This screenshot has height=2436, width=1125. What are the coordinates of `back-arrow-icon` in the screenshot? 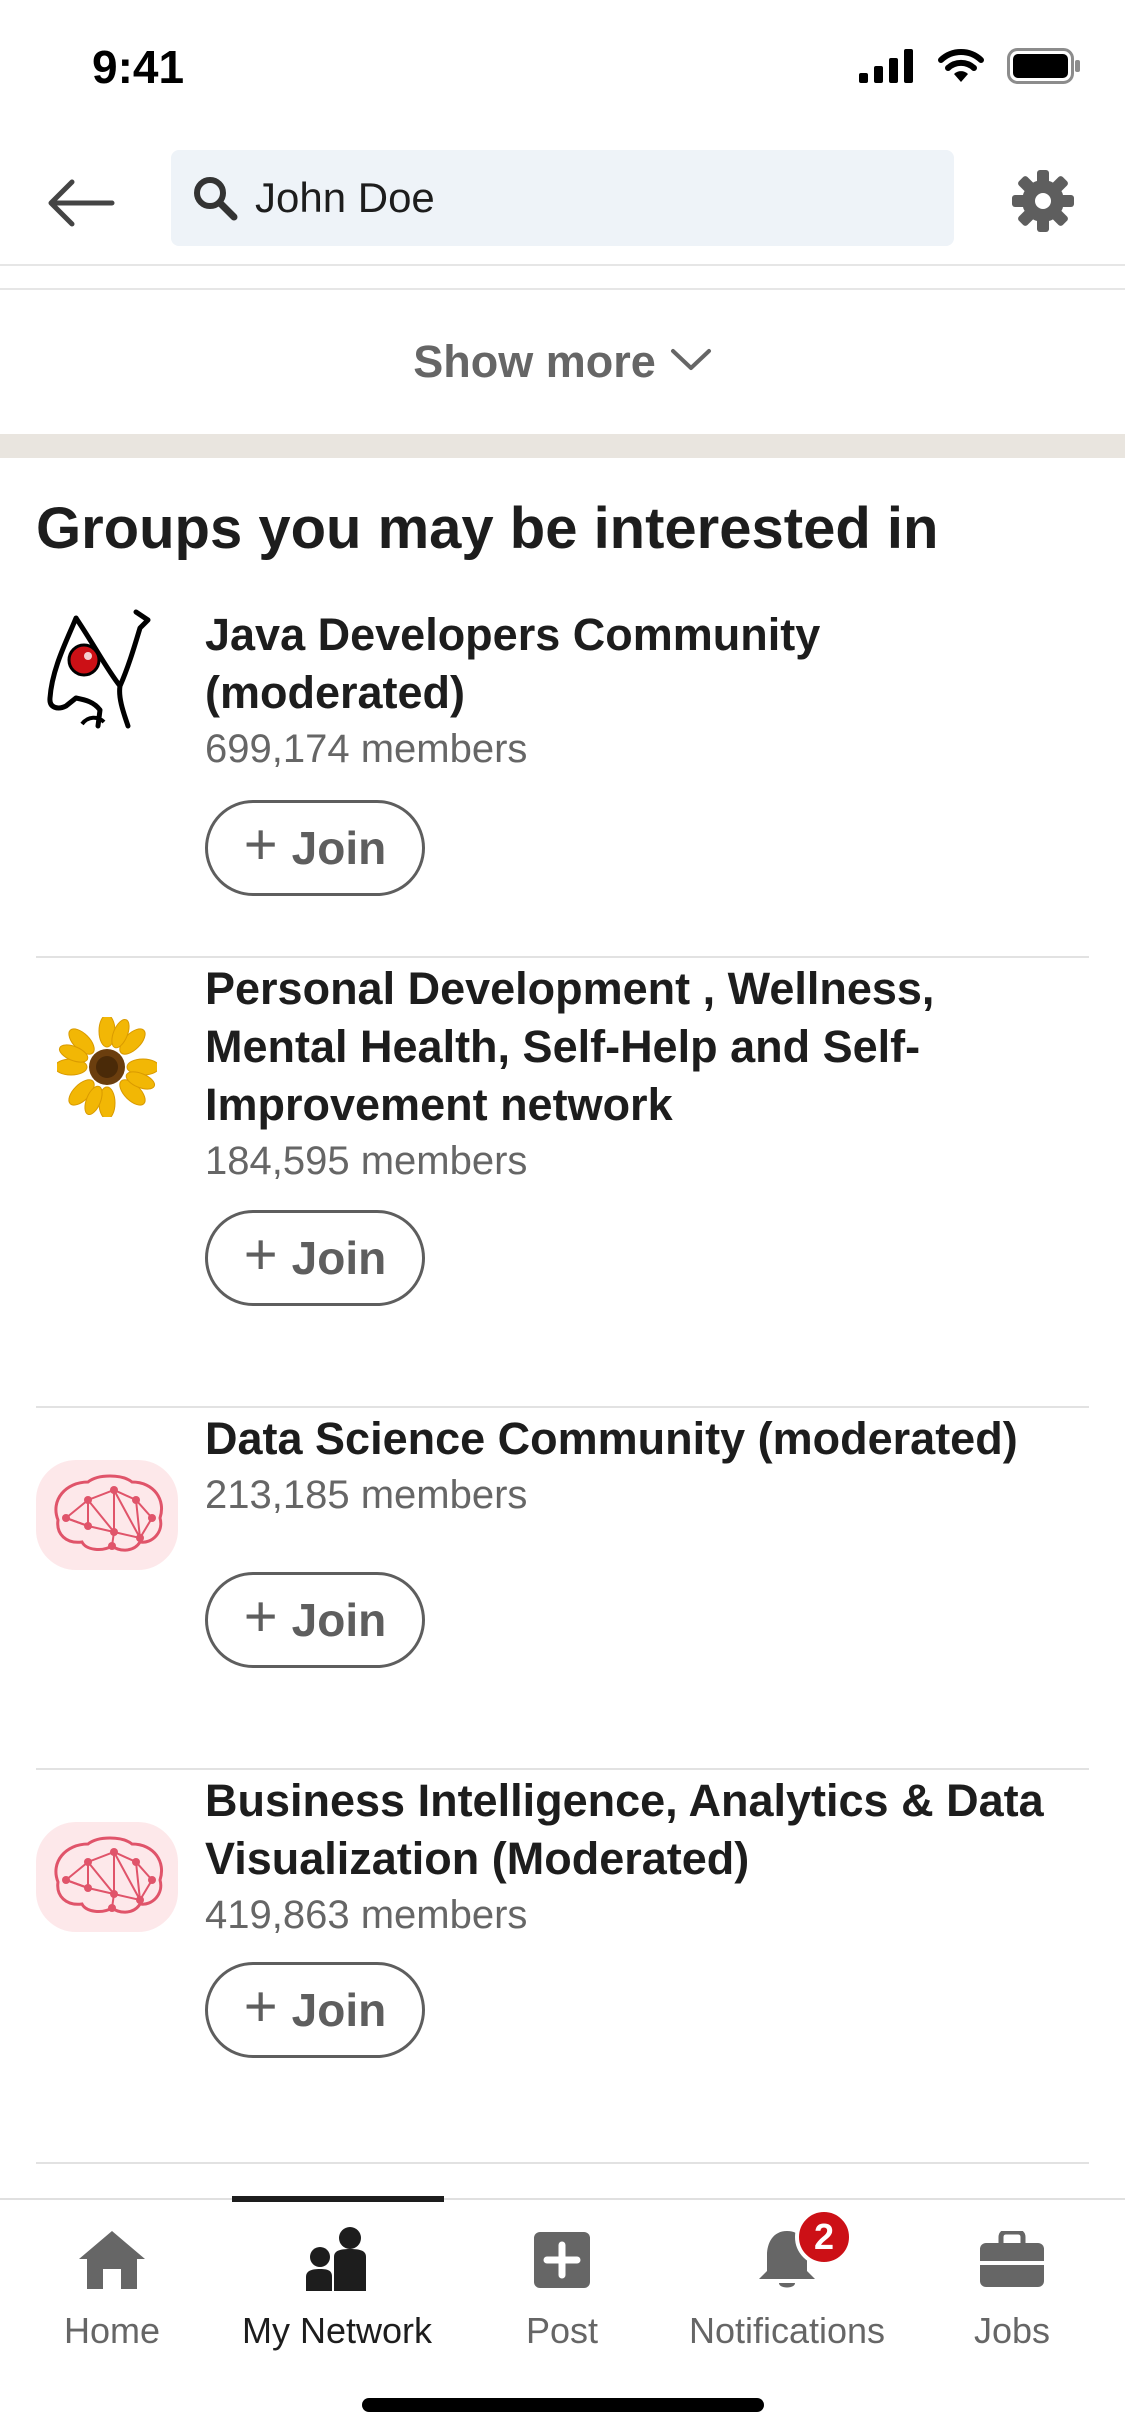 It's located at (81, 205).